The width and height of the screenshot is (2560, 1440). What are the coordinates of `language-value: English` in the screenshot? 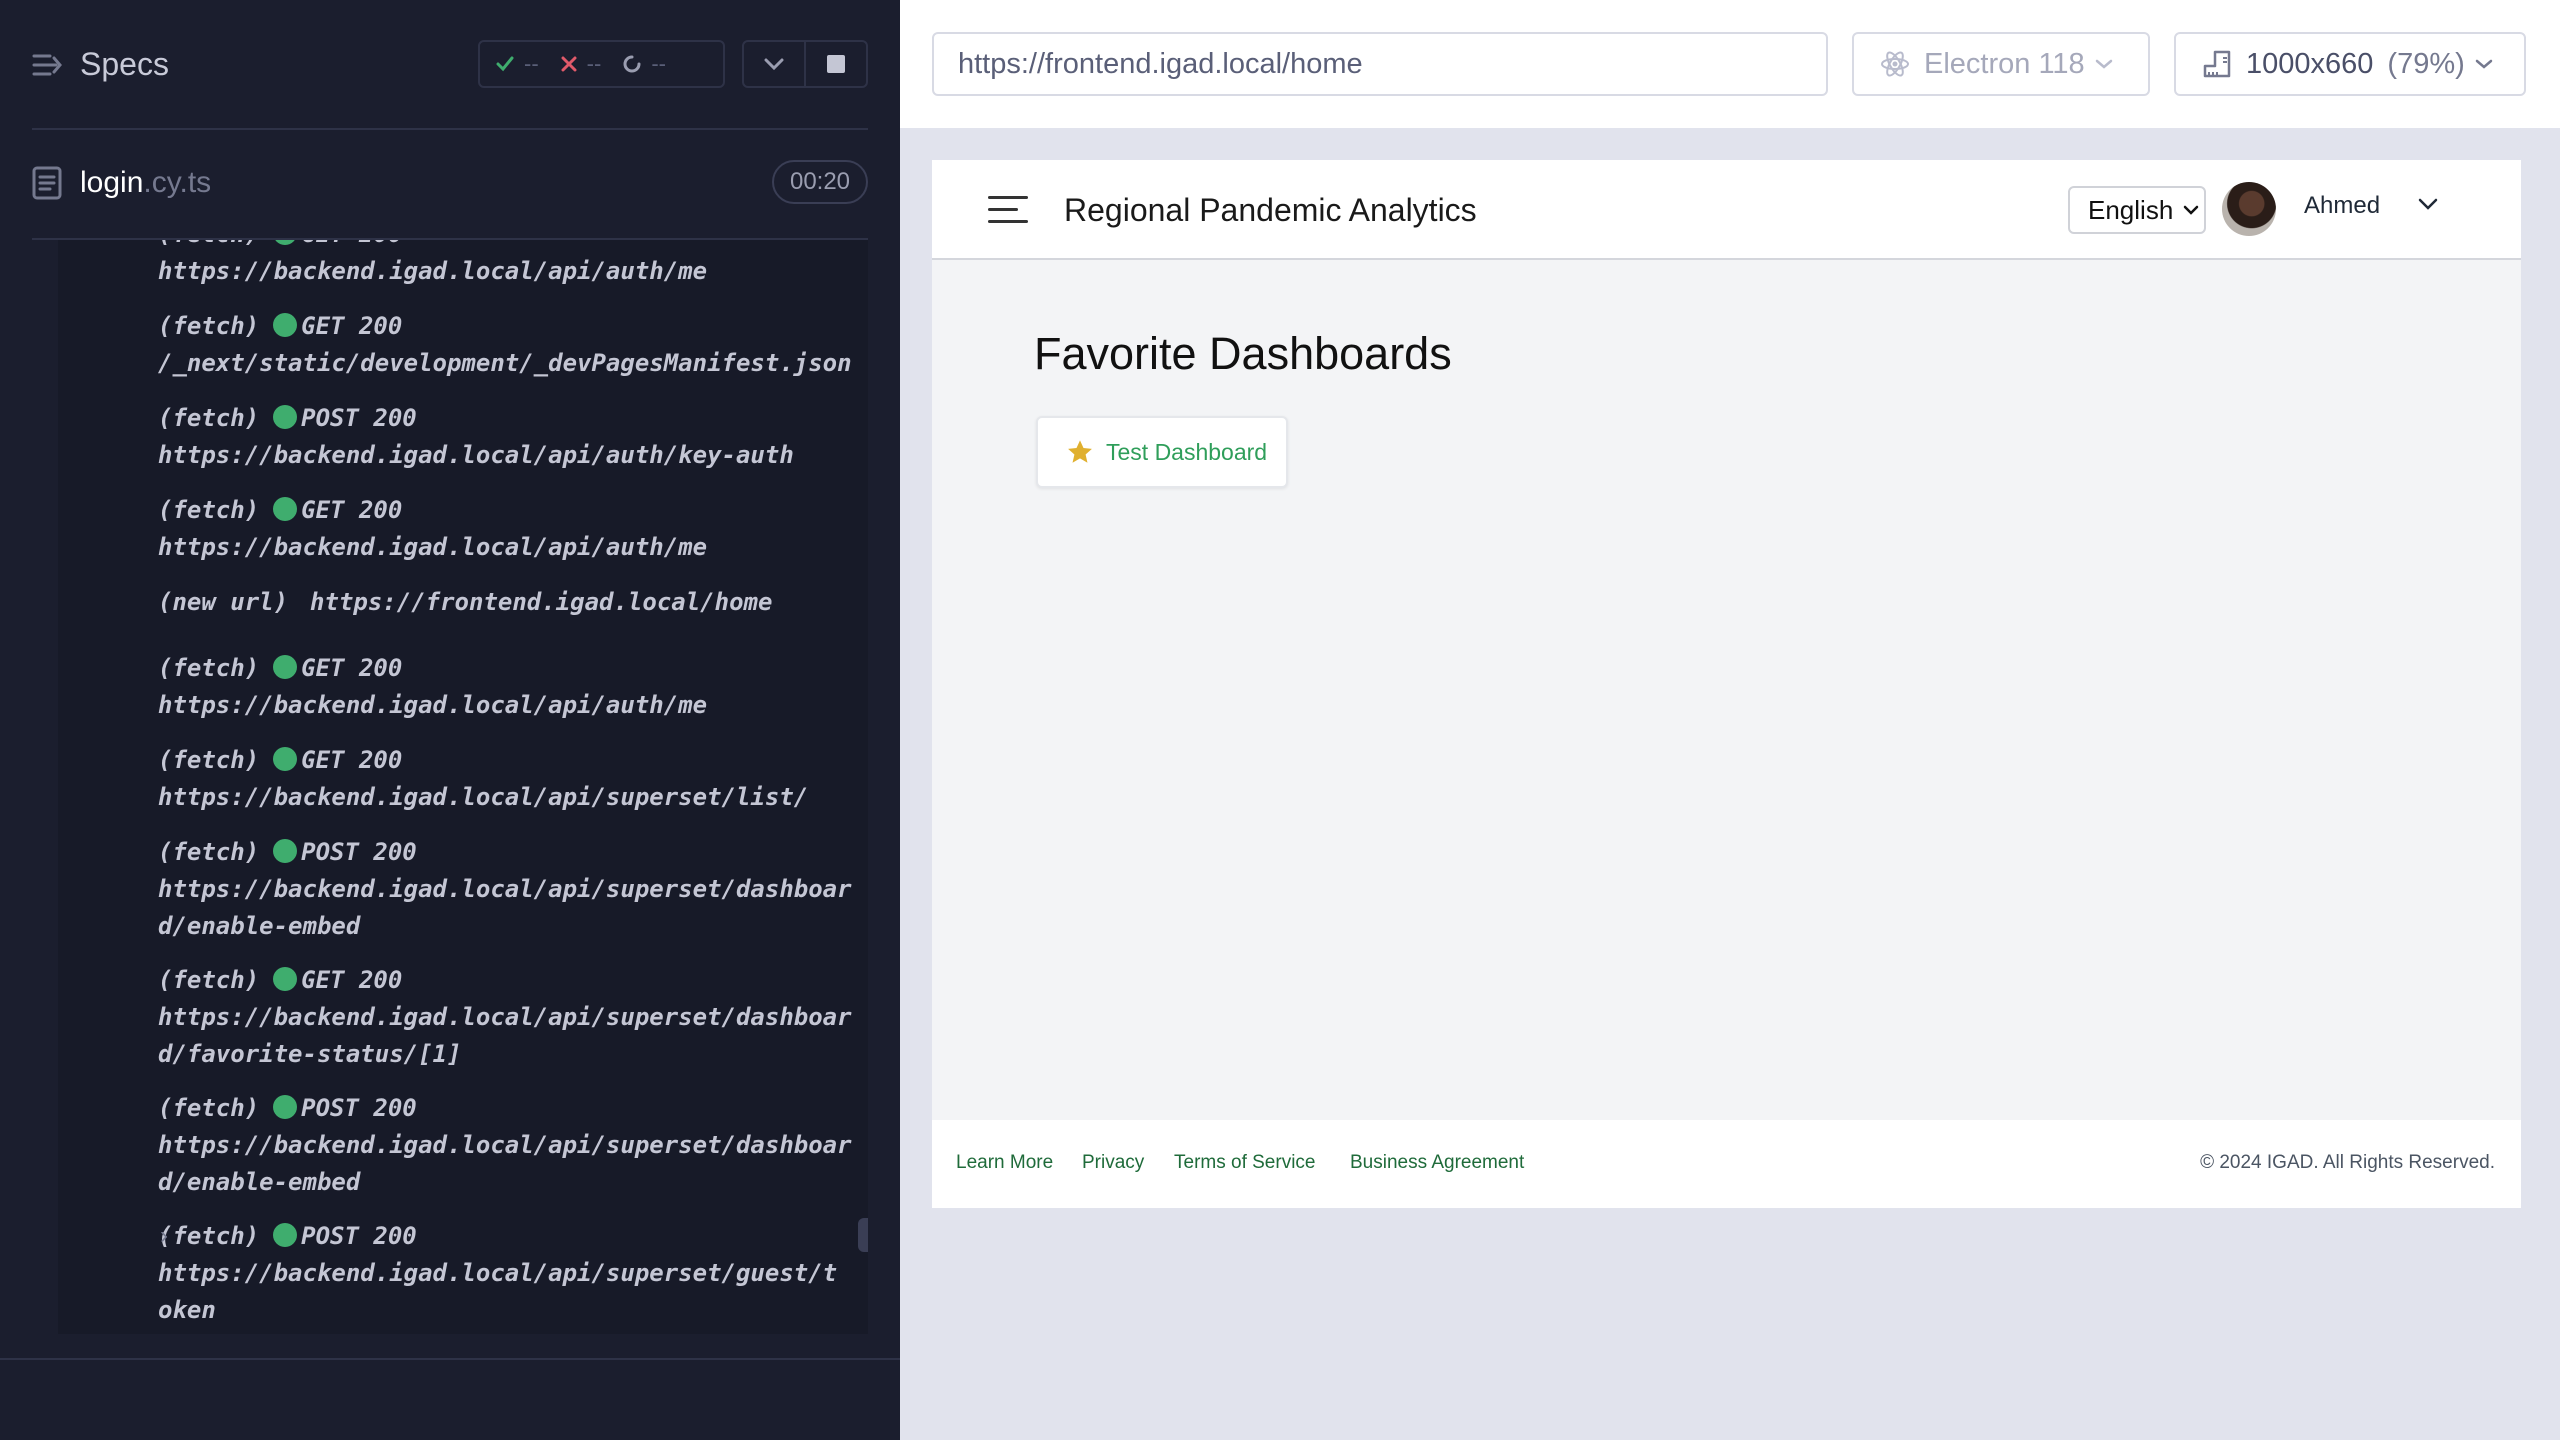 It's located at (2131, 209).